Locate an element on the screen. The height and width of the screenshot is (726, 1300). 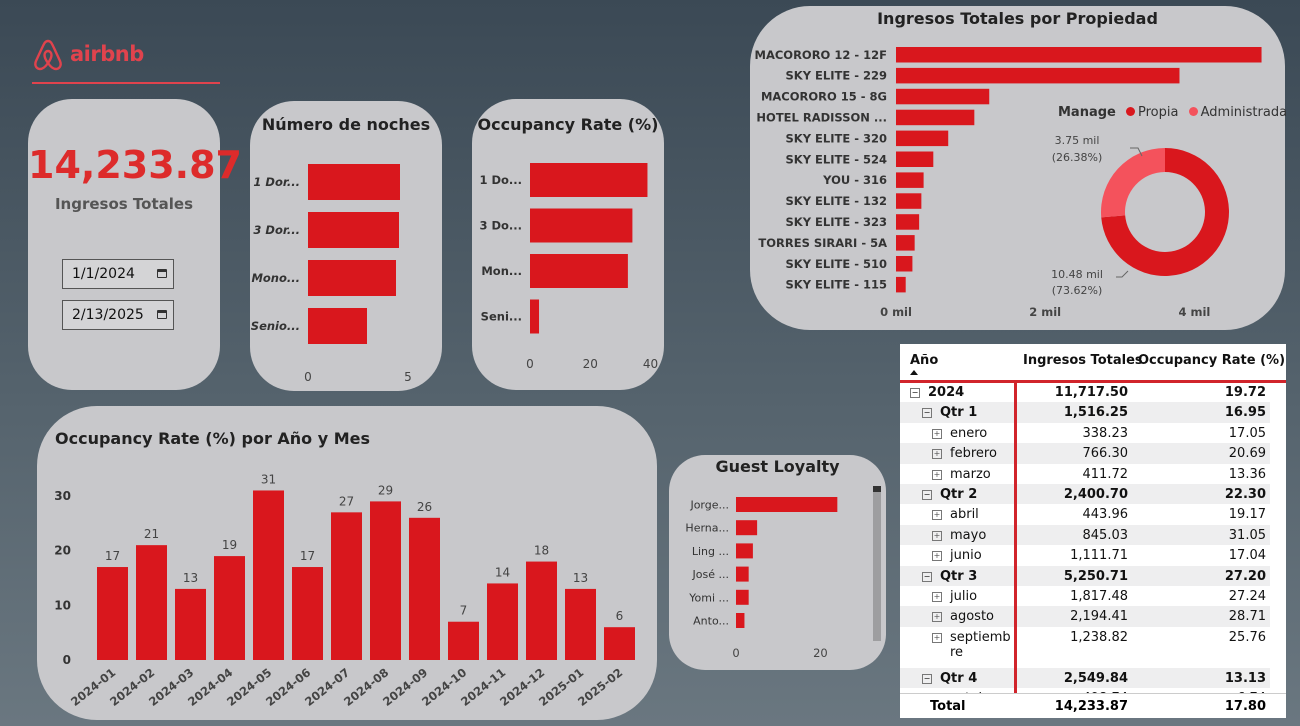
header-year: Año is located at coordinates (924, 360).